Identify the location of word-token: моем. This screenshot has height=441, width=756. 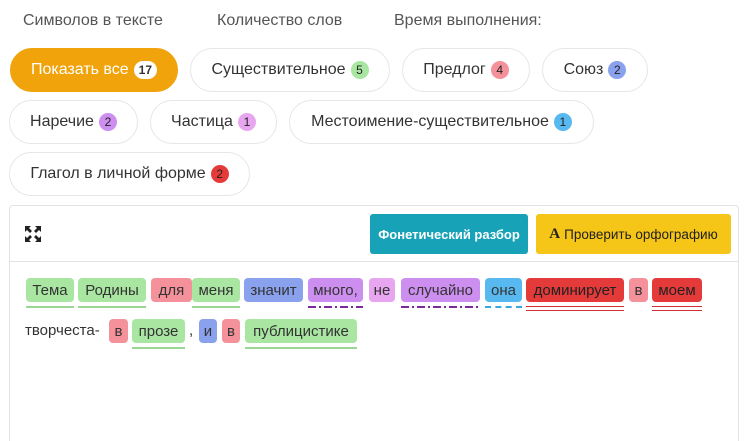
(677, 290).